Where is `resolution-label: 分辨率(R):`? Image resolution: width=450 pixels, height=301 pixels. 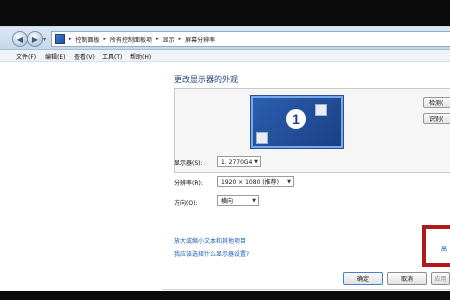 resolution-label: 分辨率(R): is located at coordinates (188, 183).